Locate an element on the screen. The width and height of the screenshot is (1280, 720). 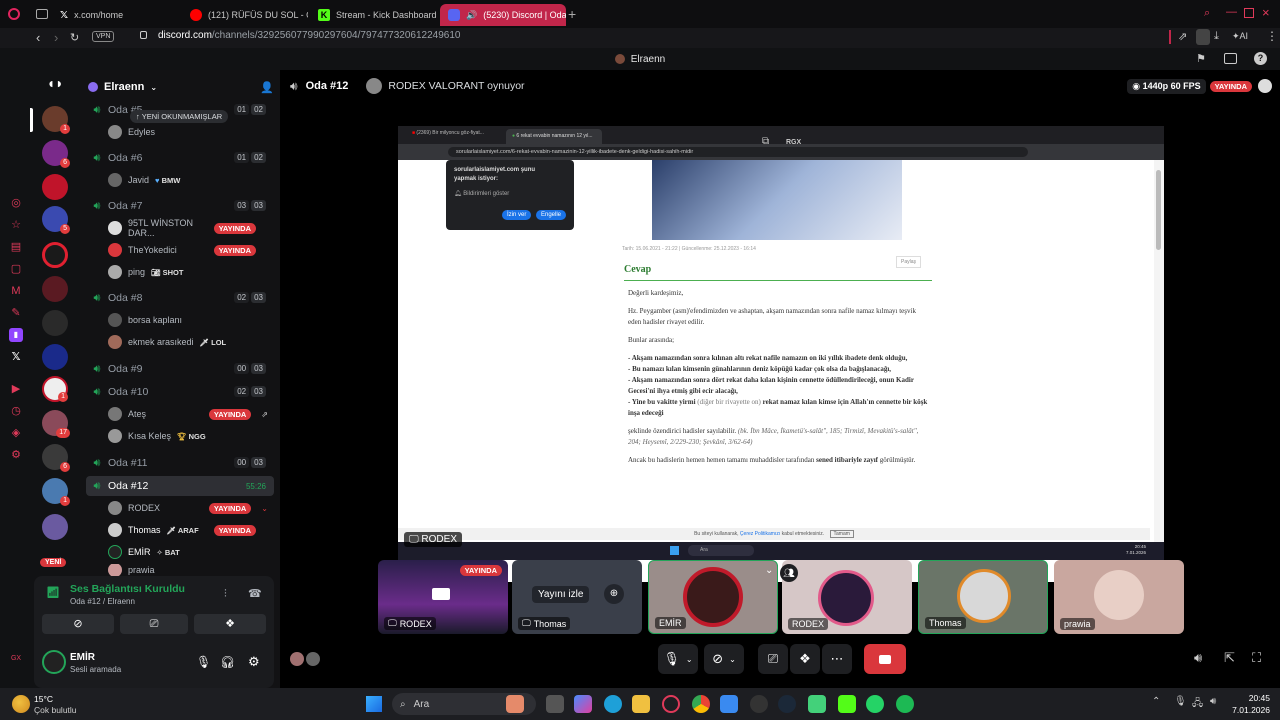
voice-user-kisa-keles: Kısa Keleş 🏆︎ NGG is located at coordinates (191, 436).